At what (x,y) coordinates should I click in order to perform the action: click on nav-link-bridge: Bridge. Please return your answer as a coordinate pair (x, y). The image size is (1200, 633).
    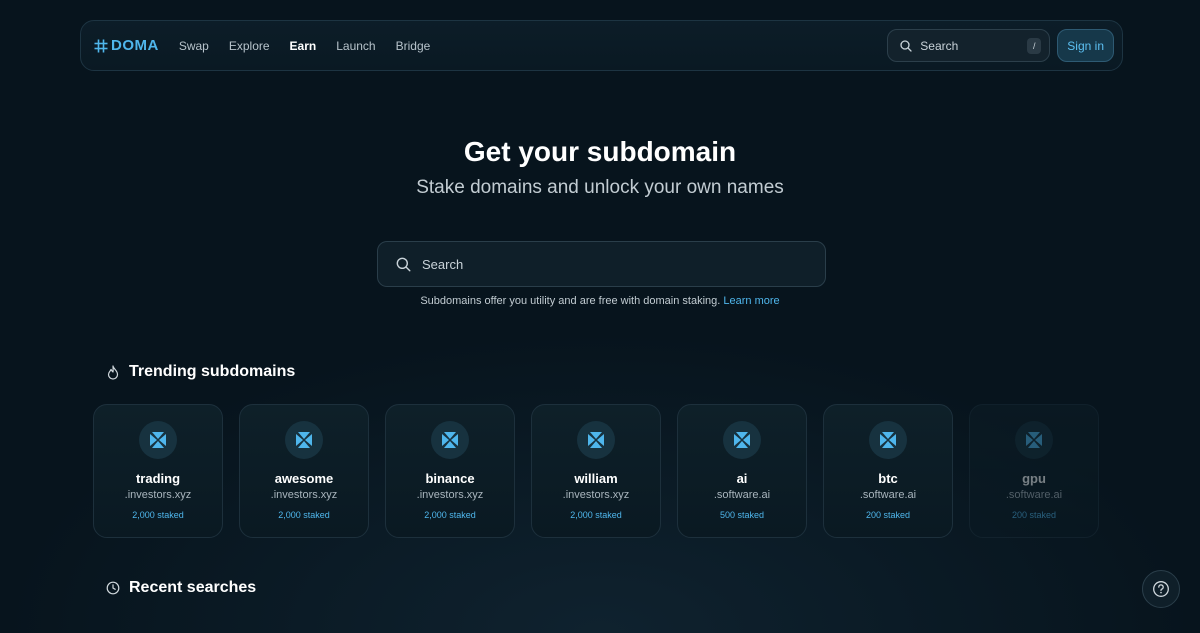
    Looking at the image, I should click on (413, 46).